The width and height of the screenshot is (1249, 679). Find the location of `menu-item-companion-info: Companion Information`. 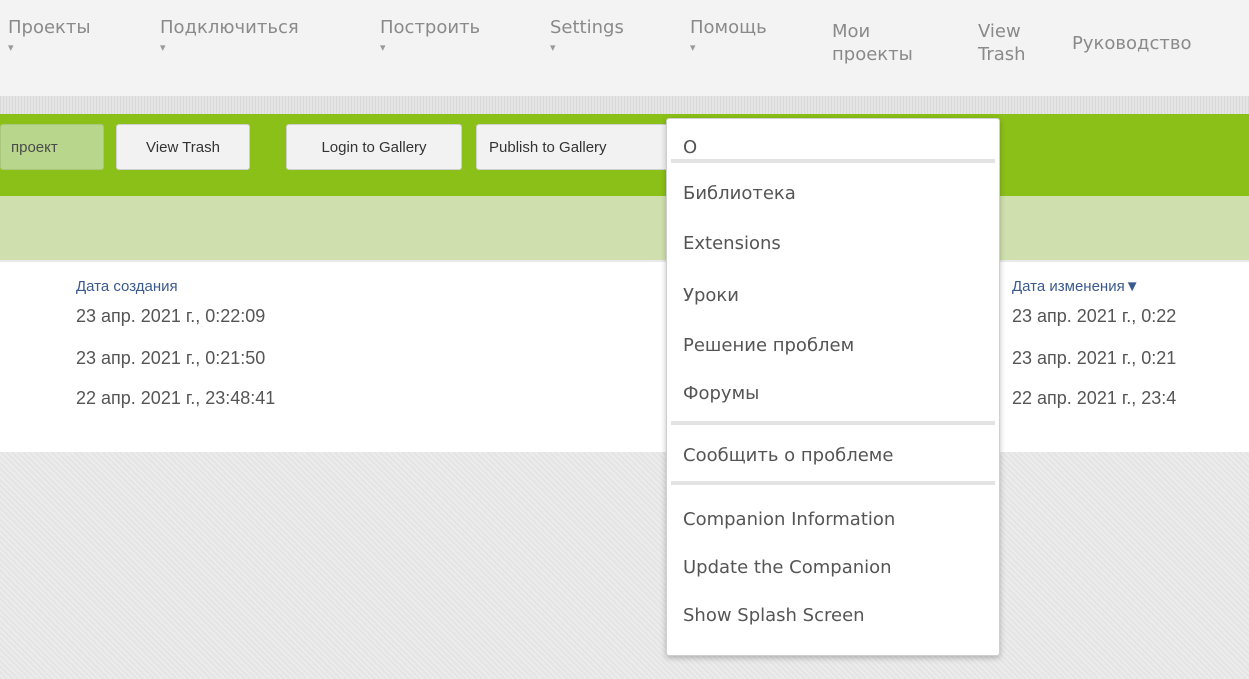

menu-item-companion-info: Companion Information is located at coordinates (789, 519).